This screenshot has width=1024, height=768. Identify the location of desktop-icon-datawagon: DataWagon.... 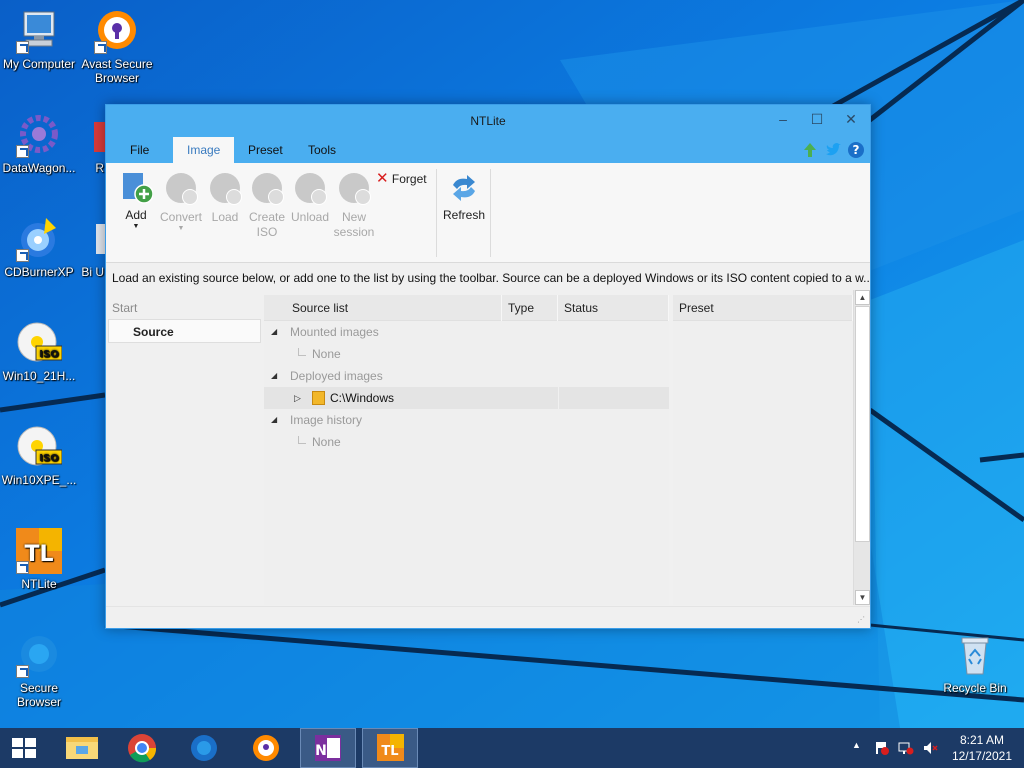
(39, 143).